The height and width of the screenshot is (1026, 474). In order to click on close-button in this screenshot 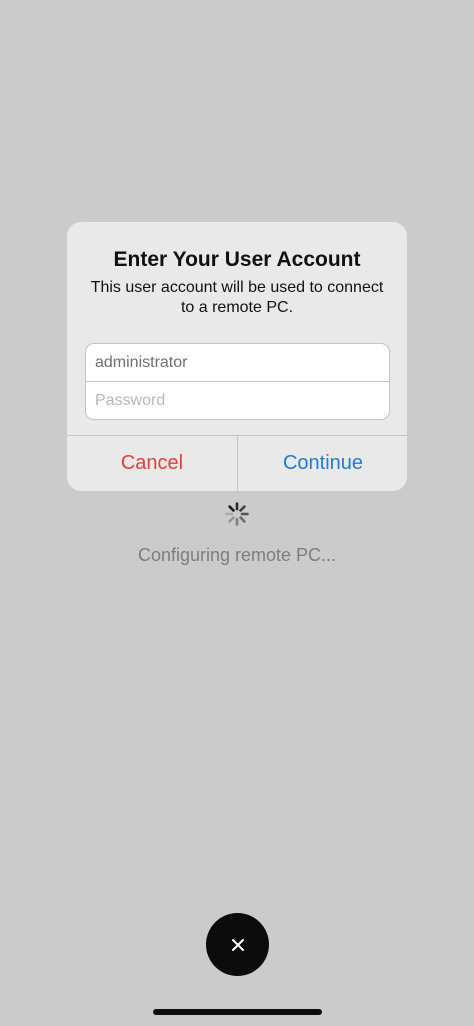, I will do `click(237, 944)`.